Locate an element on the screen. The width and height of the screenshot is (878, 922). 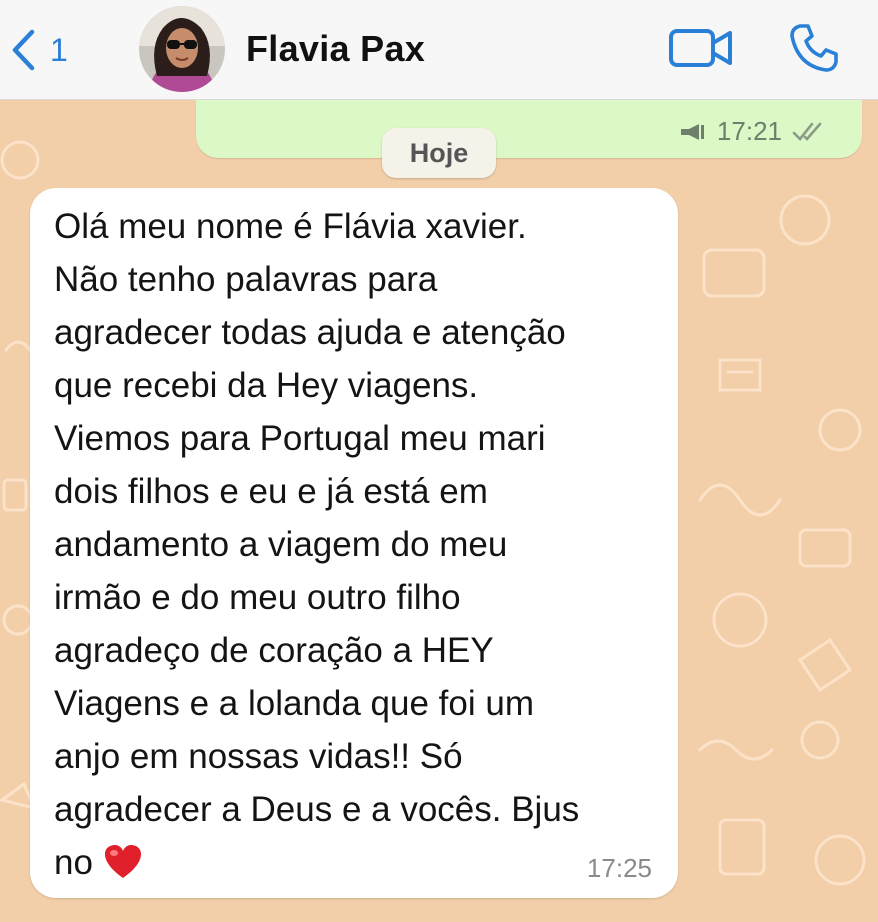
message-line: dois filhos e eu e já está em is located at coordinates (271, 491).